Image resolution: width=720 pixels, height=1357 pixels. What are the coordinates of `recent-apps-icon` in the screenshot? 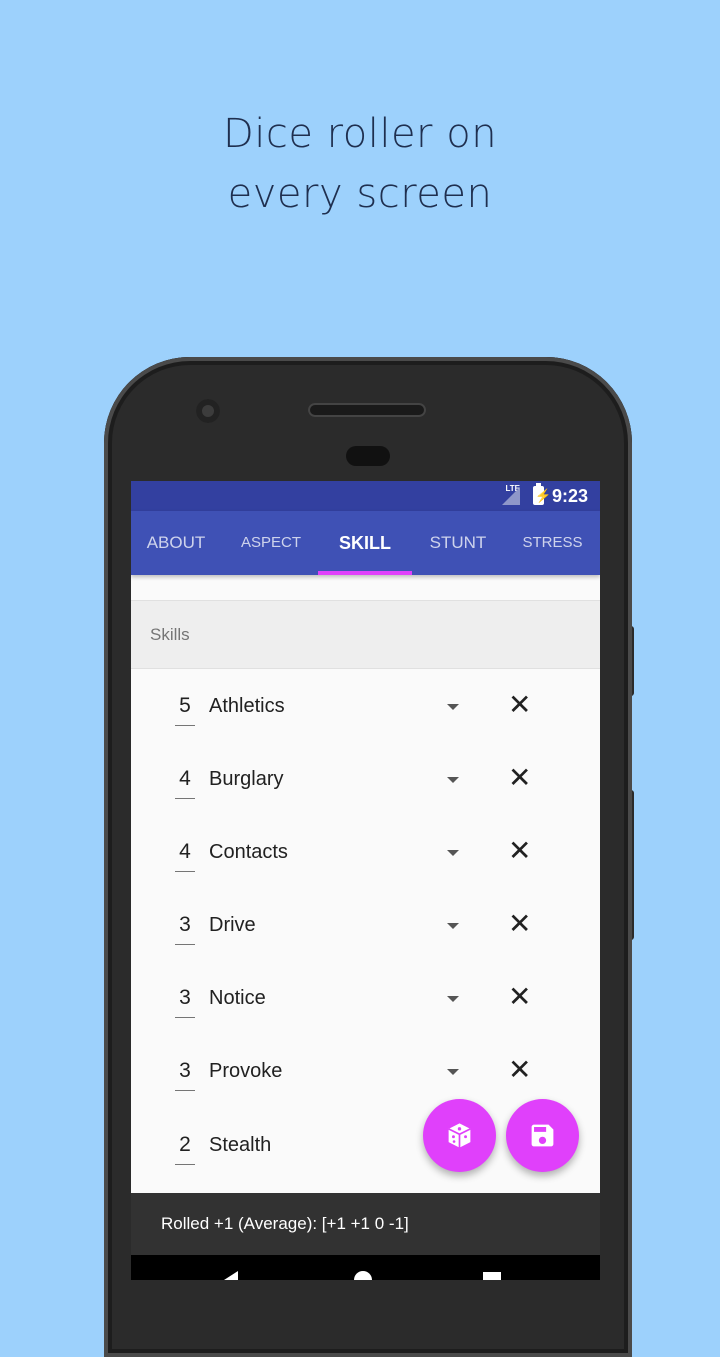 It's located at (492, 1276).